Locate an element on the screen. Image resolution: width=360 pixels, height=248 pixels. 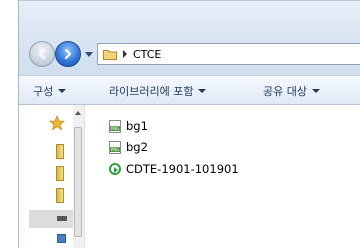
recent-pages-dropdown is located at coordinates (89, 54).